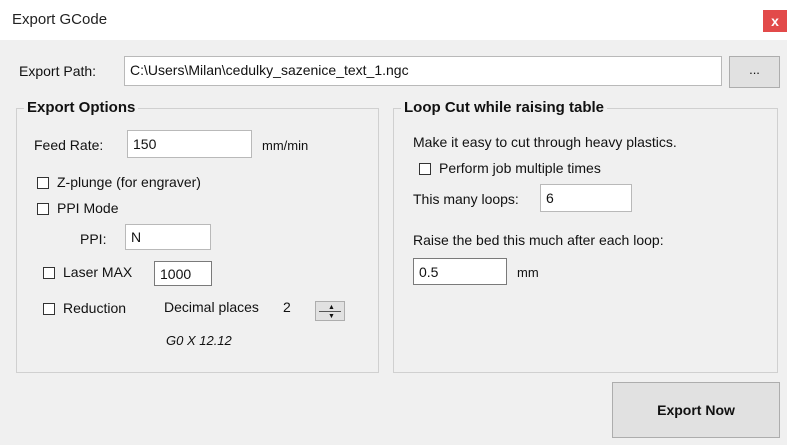 The width and height of the screenshot is (787, 445). What do you see at coordinates (129, 182) in the screenshot?
I see `z-plunge-label: Z-plunge (for engraver)` at bounding box center [129, 182].